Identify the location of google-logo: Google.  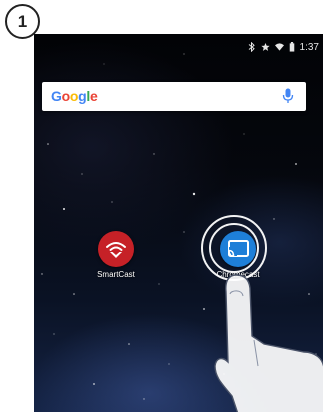
(74, 96).